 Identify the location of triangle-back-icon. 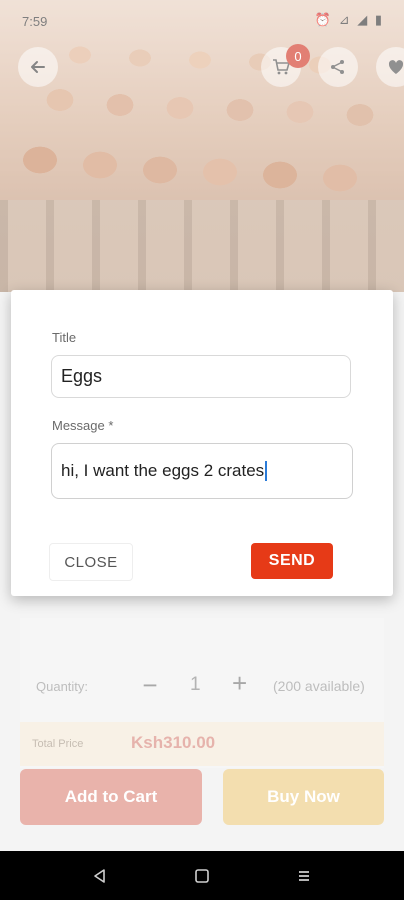
(99, 876).